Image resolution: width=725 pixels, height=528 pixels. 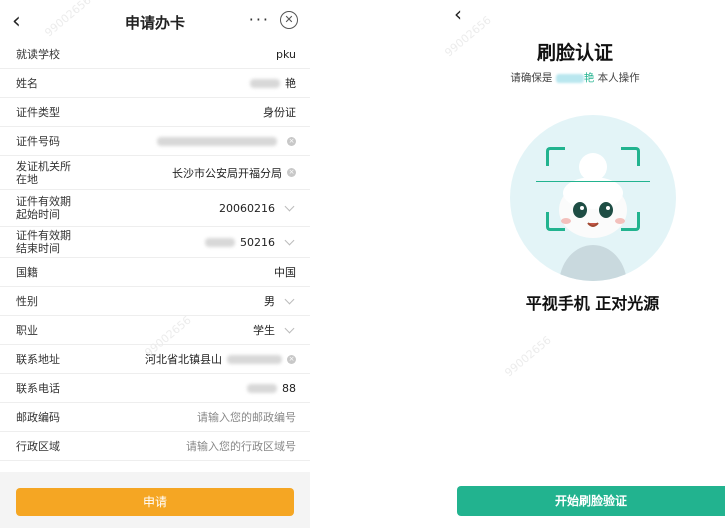 I want to click on field-value: 50216, so click(x=250, y=242).